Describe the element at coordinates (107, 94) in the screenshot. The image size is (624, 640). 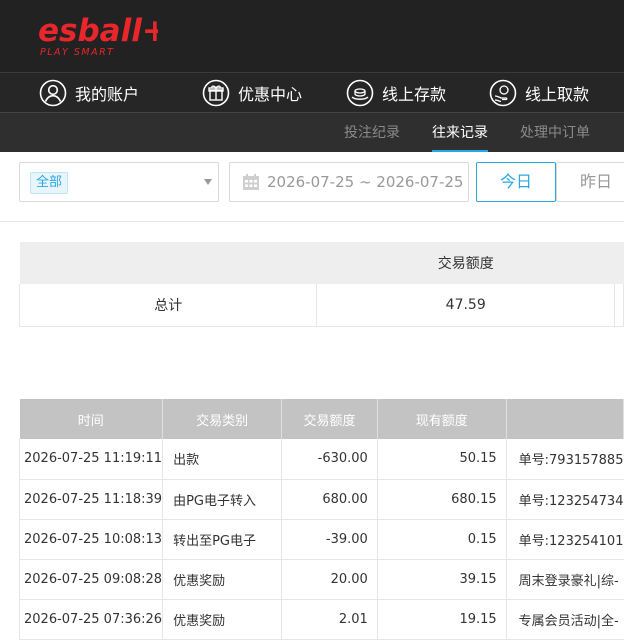
I see `nav-label: 我的账户` at that location.